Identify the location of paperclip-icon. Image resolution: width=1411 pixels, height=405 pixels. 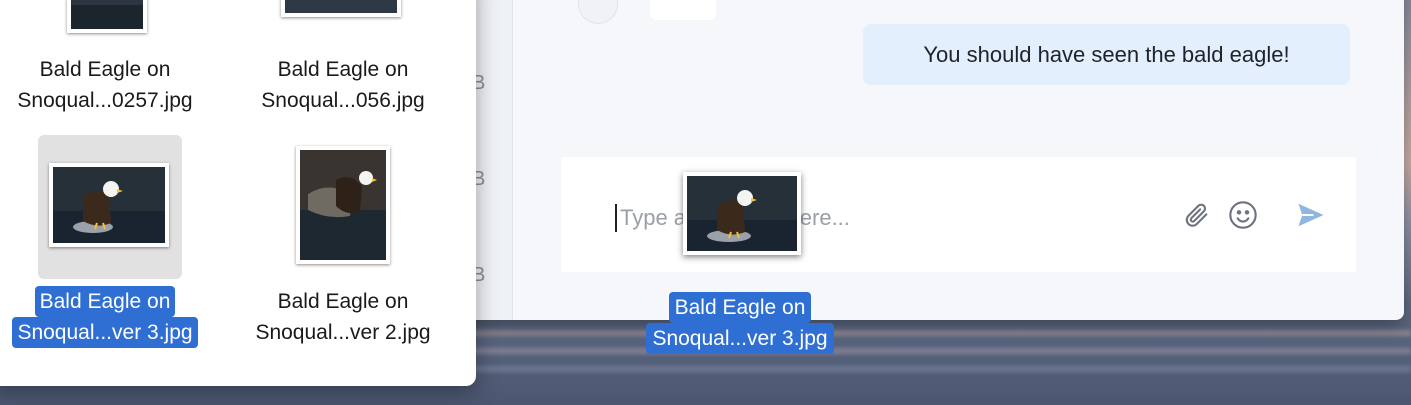
(1197, 215).